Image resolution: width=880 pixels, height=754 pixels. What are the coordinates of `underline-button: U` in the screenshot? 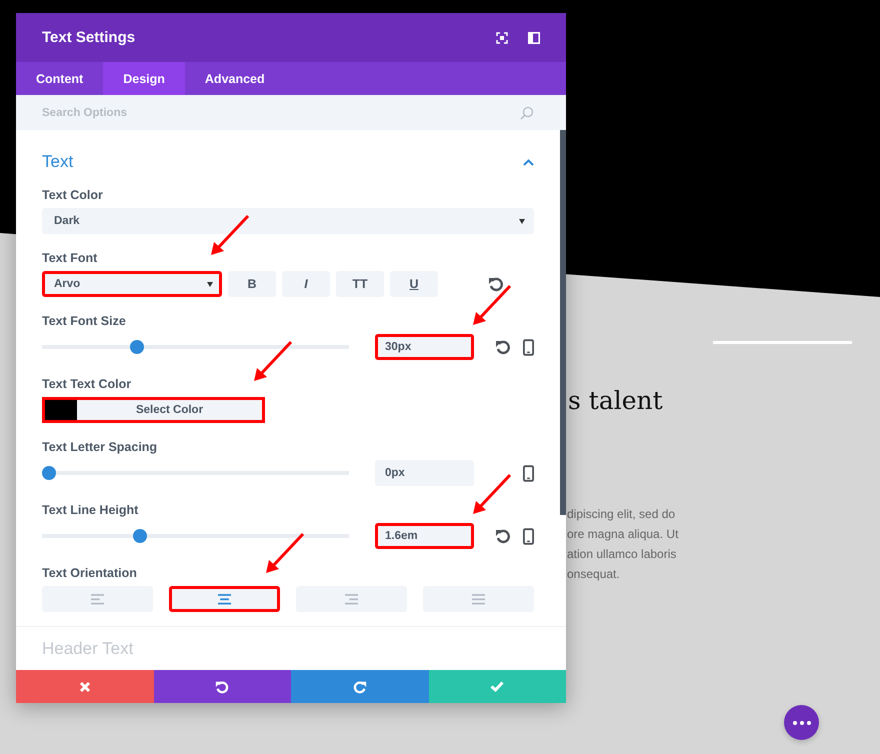 It's located at (414, 284).